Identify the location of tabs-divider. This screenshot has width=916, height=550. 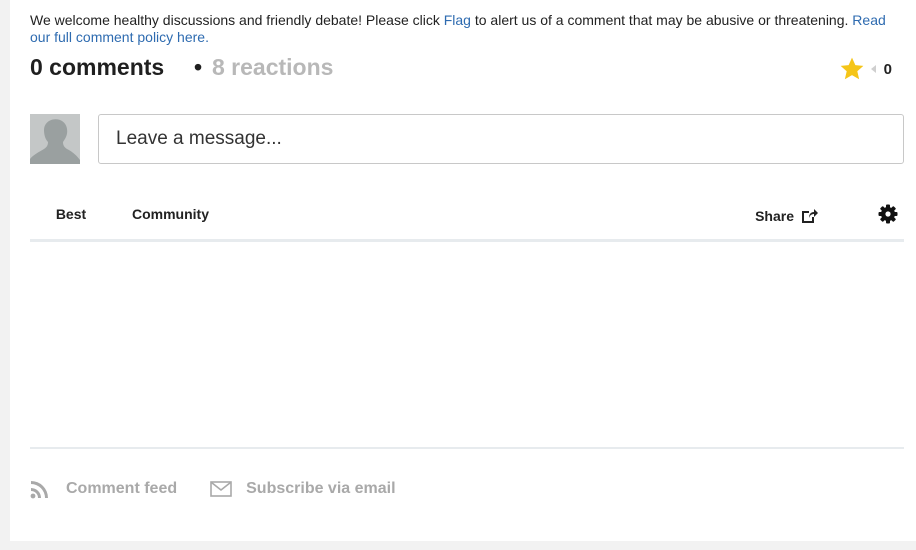
(467, 240).